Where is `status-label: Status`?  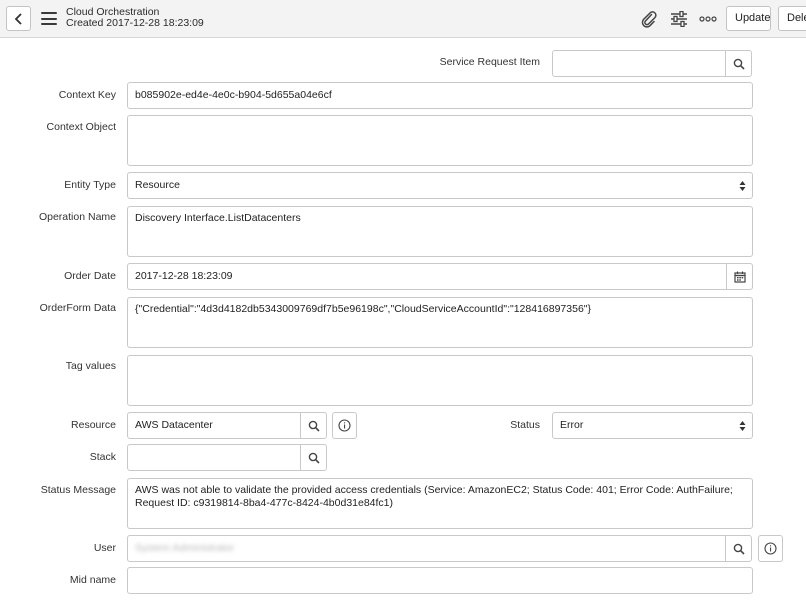 status-label: Status is located at coordinates (525, 425).